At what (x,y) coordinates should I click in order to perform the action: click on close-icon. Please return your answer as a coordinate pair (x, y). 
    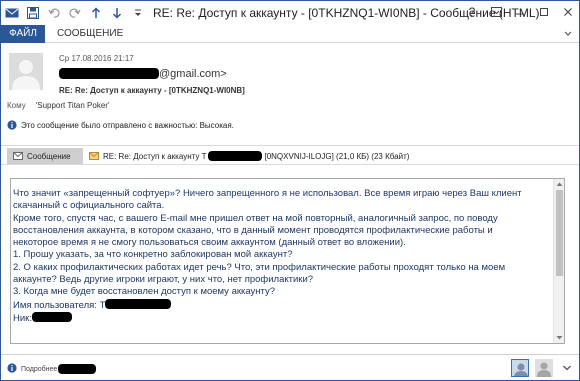
    Looking at the image, I should click on (568, 12).